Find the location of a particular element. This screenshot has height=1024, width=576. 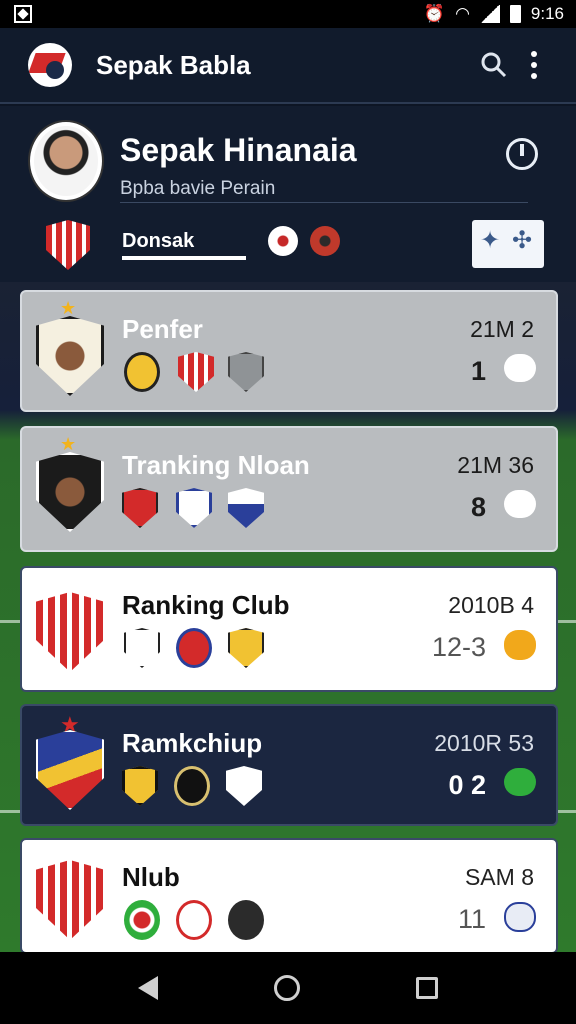

card-number: 12-3 is located at coordinates (458, 647).